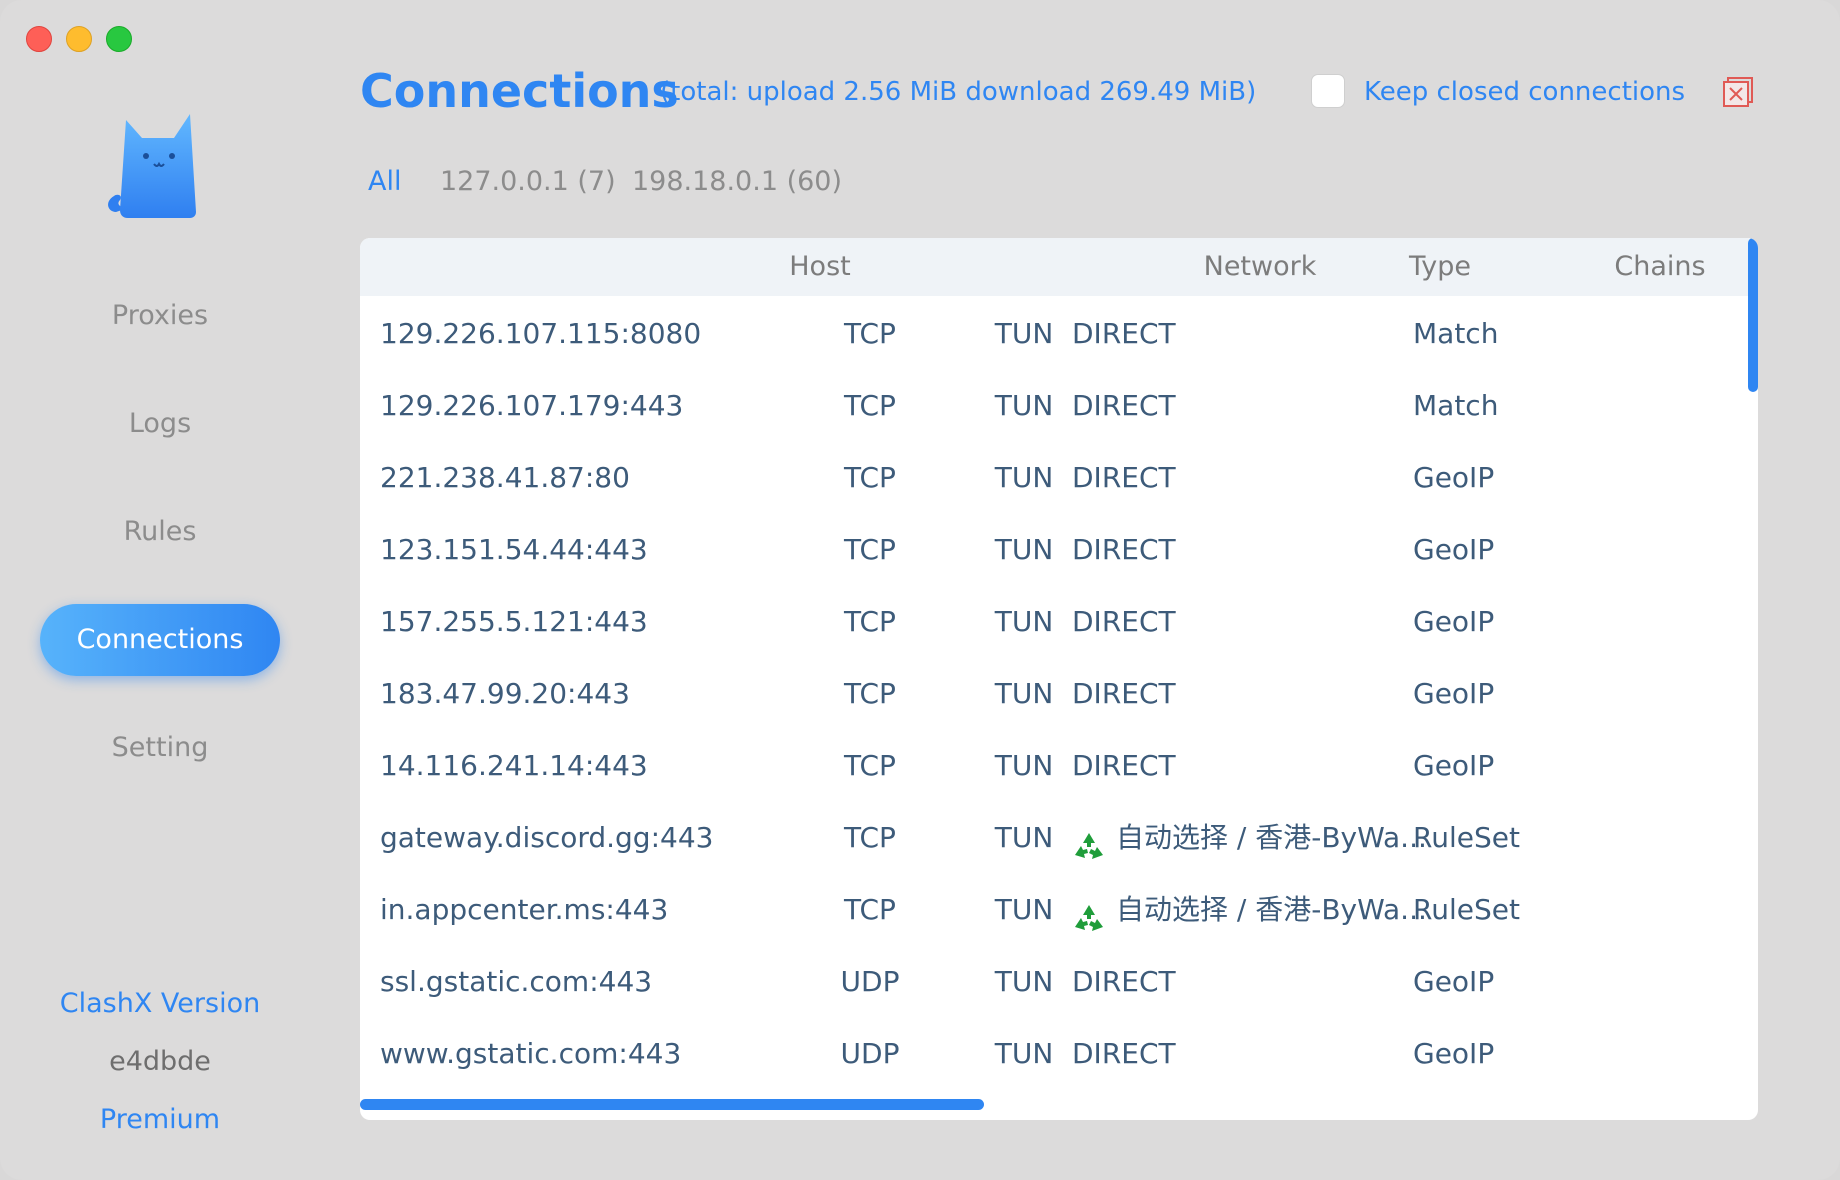  Describe the element at coordinates (541, 333) in the screenshot. I see `cell-host: 129.226.107.115:8080` at that location.